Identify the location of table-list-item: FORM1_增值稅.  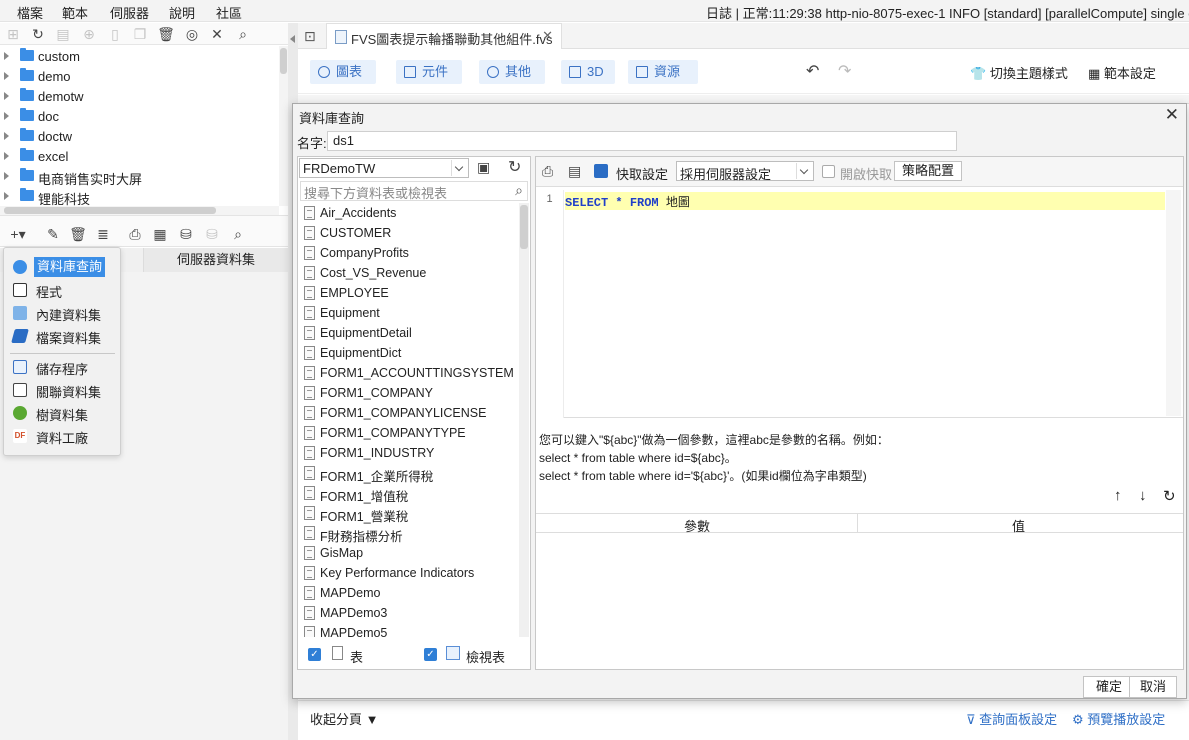
(409, 493).